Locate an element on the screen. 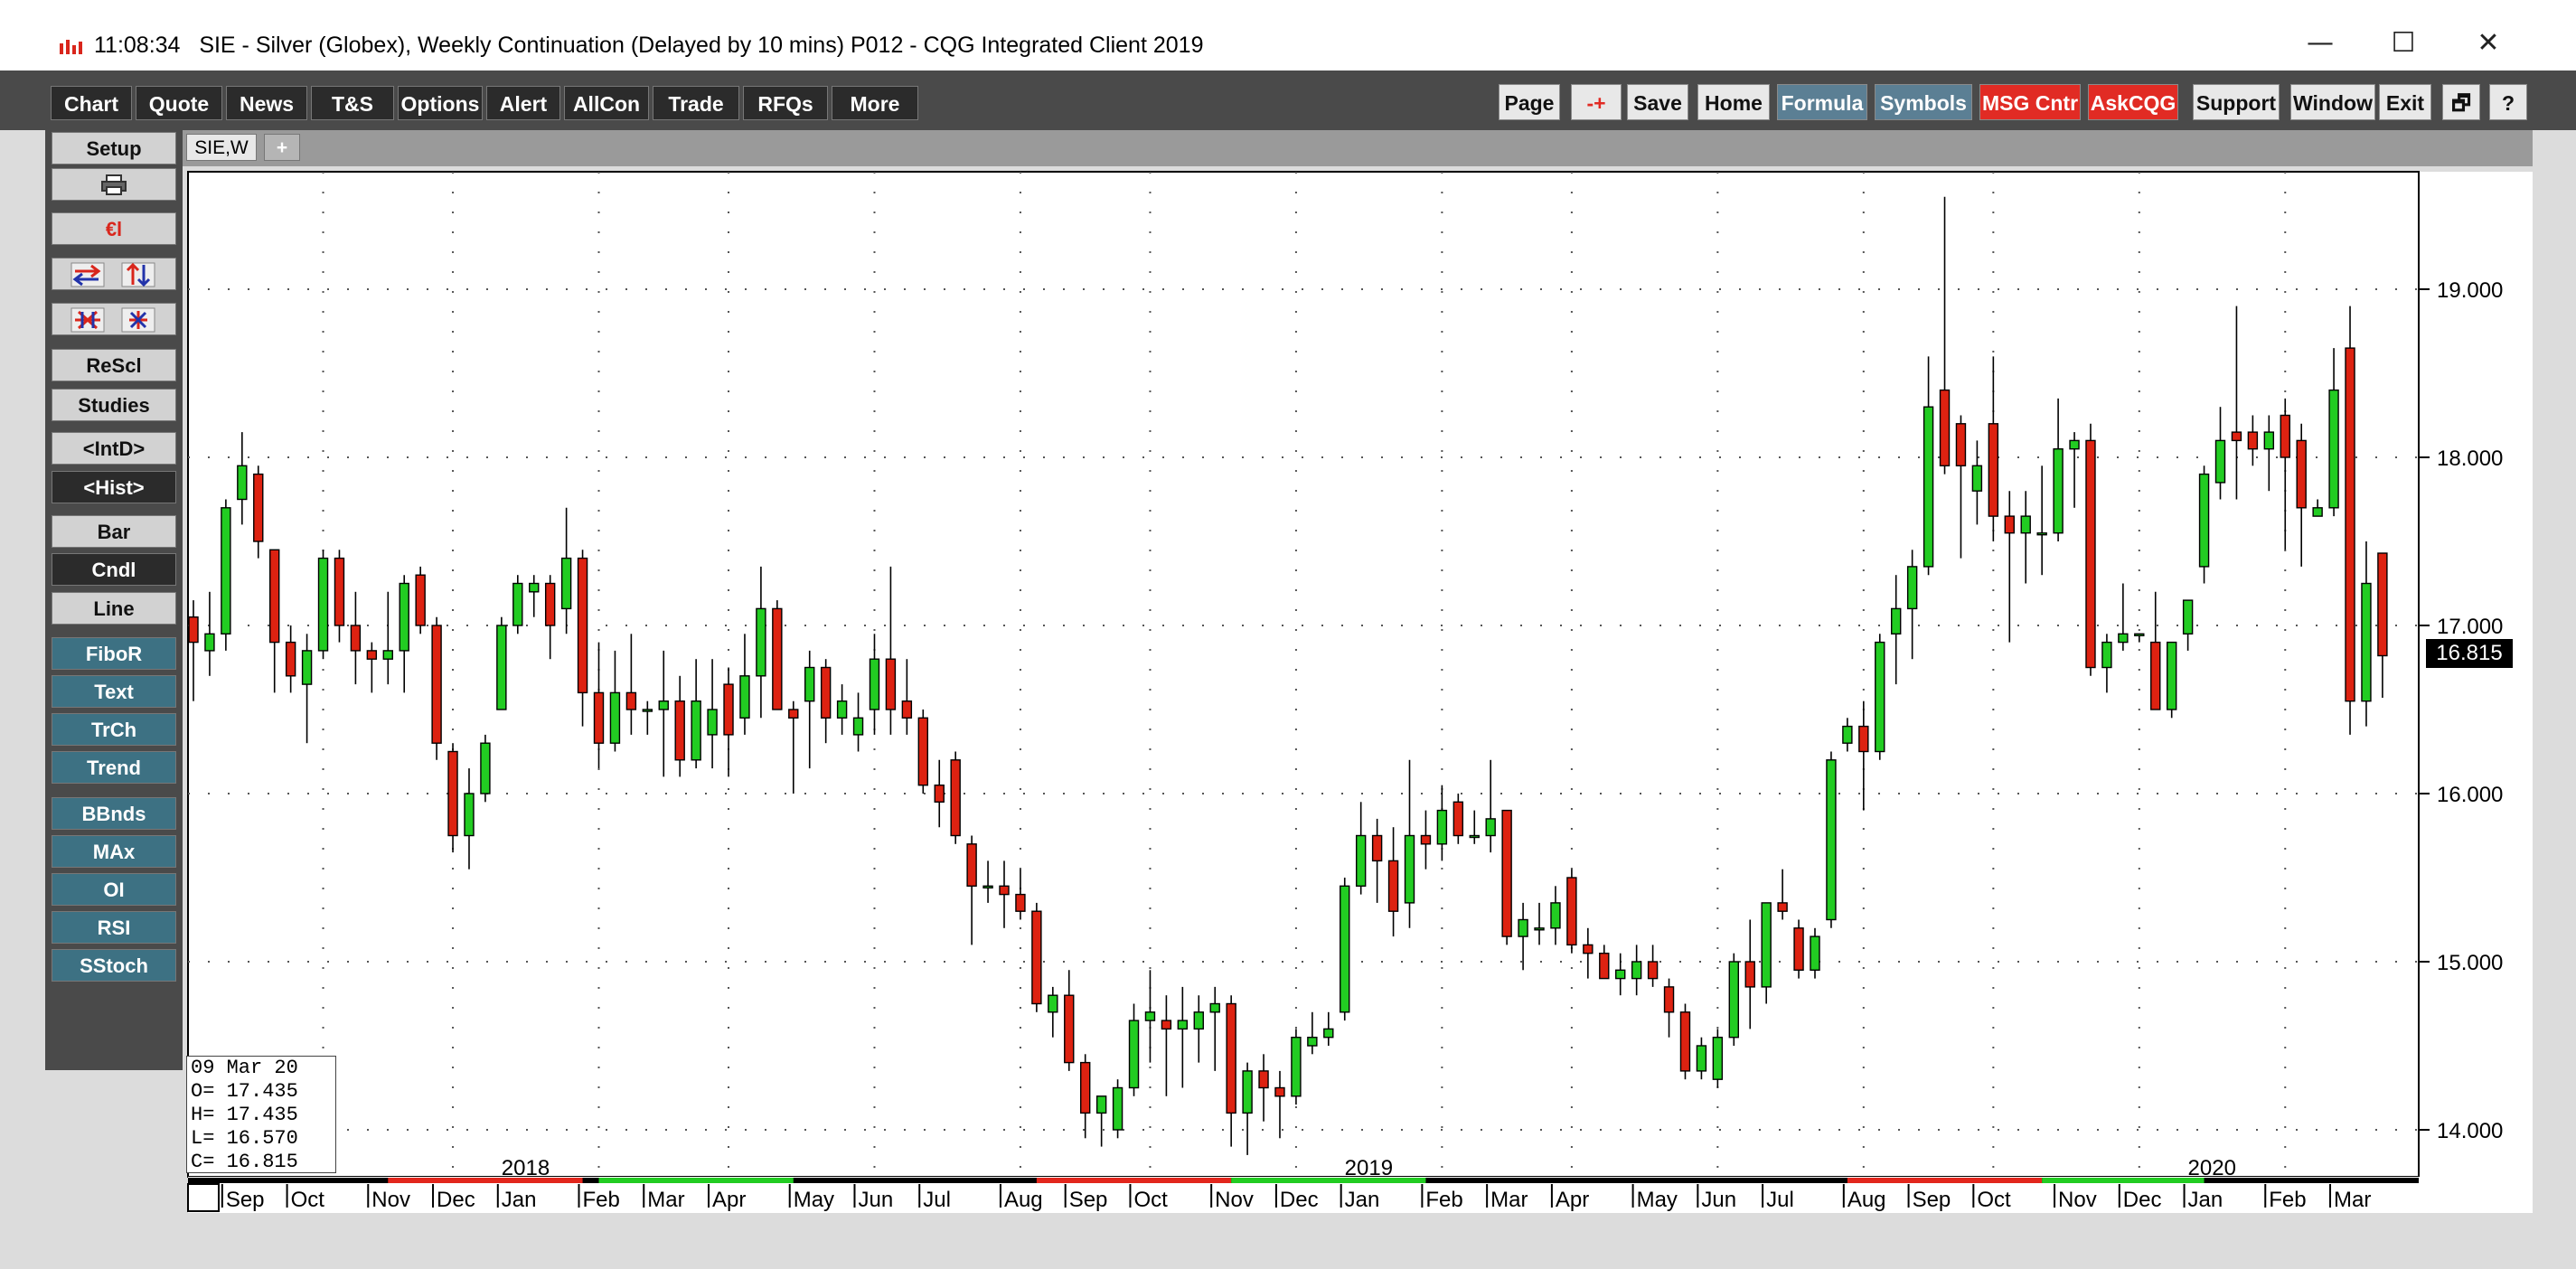 This screenshot has width=2576, height=1269. menu-news-button: News is located at coordinates (266, 103).